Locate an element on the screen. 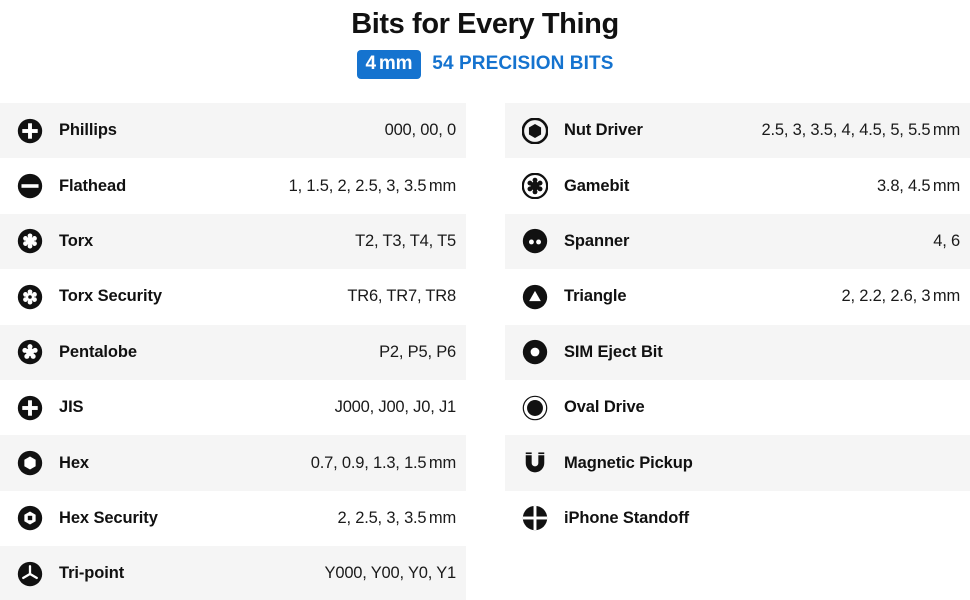 This screenshot has height=600, width=970. bit-name: Flathead is located at coordinates (93, 185).